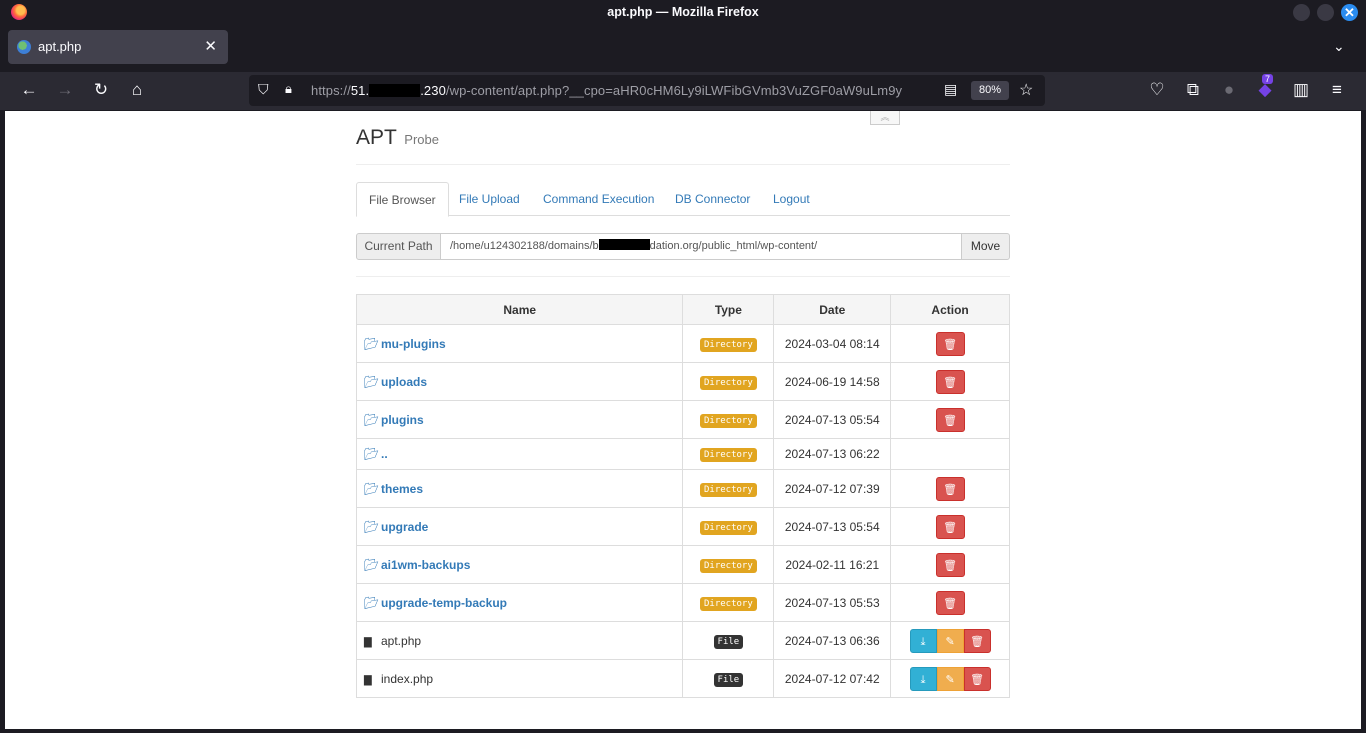  What do you see at coordinates (60, 46) in the screenshot?
I see `tab-title: apt.php` at bounding box center [60, 46].